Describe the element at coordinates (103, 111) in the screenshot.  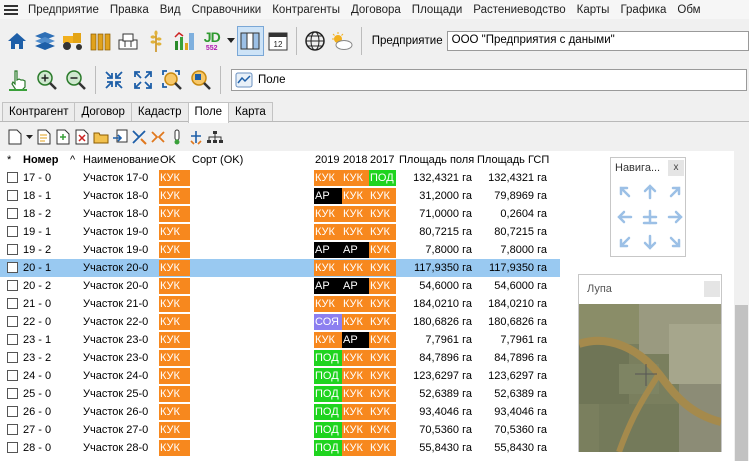
I see `tab-contract: Договор` at that location.